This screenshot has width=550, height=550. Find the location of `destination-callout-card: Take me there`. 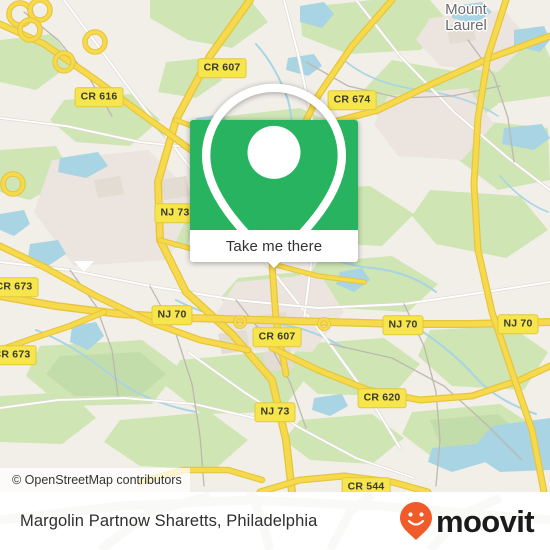

destination-callout-card: Take me there is located at coordinates (274, 176).